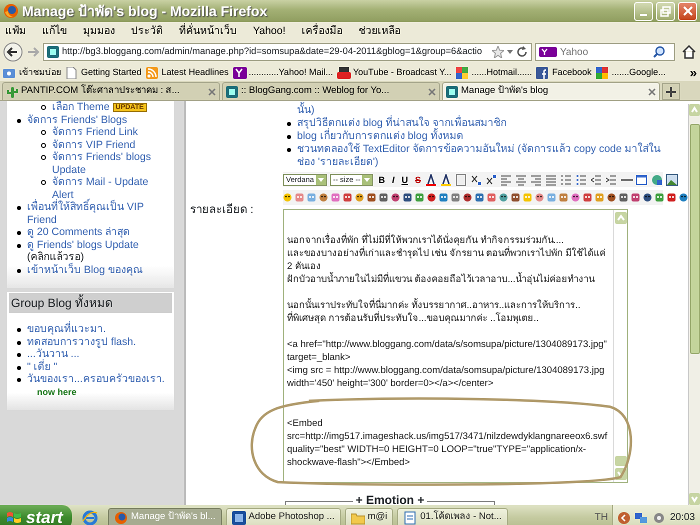 Image resolution: width=700 pixels, height=525 pixels. Describe the element at coordinates (641, 517) in the screenshot. I see `network-icon` at that location.